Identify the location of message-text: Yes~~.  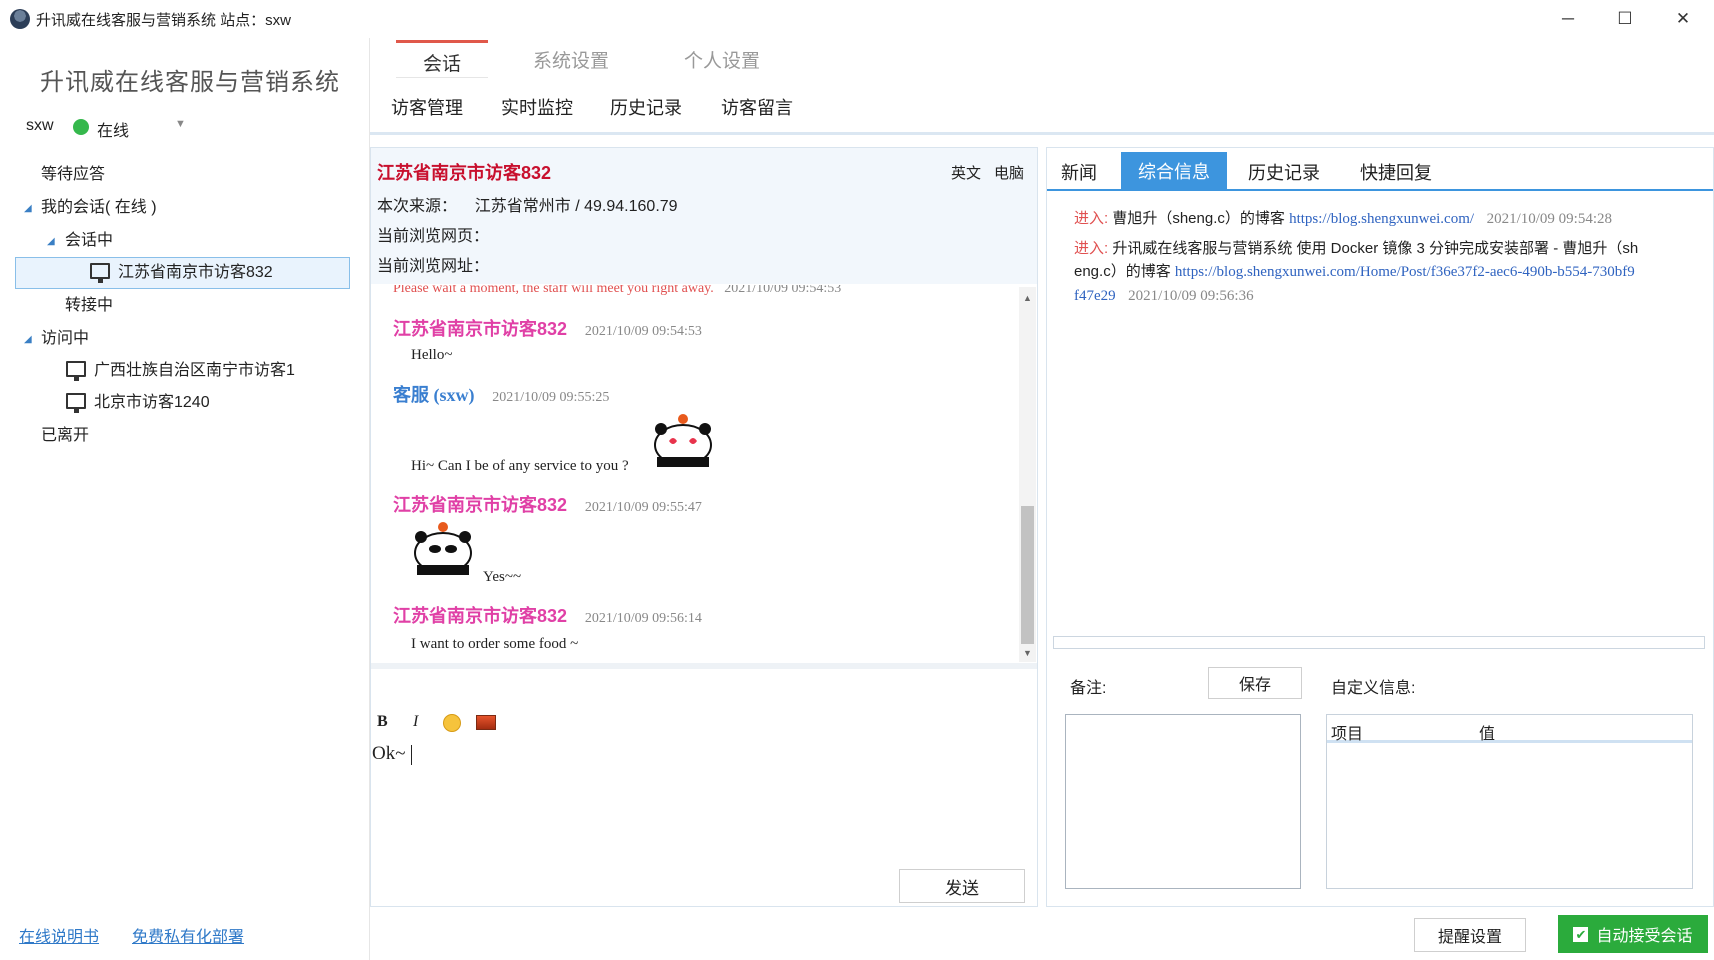
(502, 577).